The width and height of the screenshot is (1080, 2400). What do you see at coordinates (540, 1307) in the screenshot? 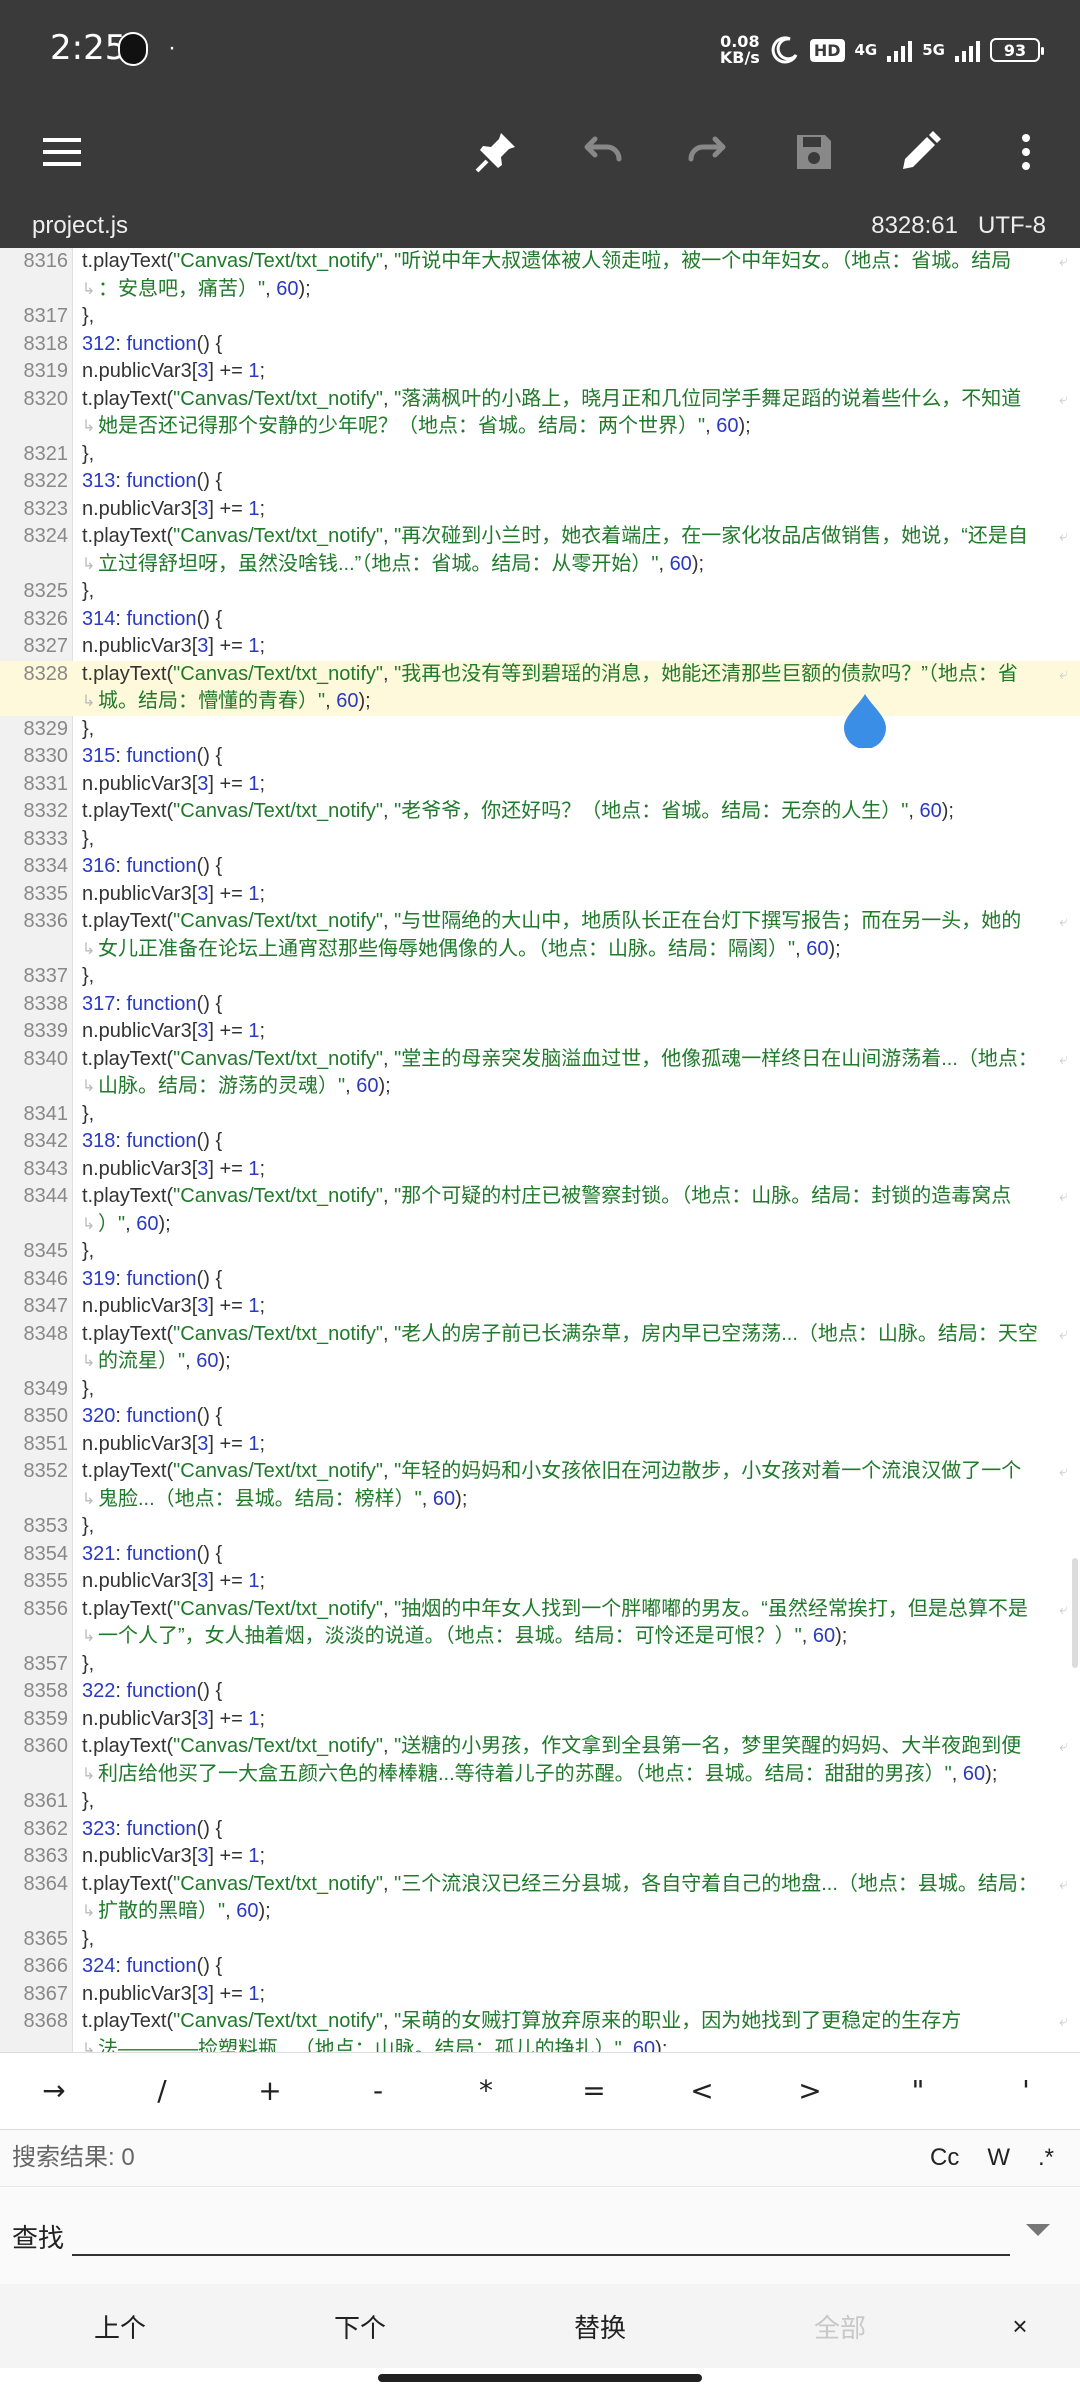
I see `code-line: 8347 n.publicVar3[3] += 1;` at bounding box center [540, 1307].